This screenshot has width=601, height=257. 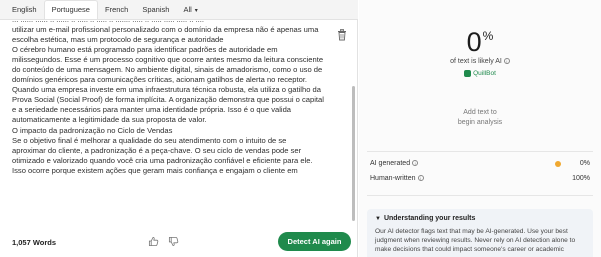 I want to click on understanding-toggle: ▼ Understanding your results, so click(x=425, y=218).